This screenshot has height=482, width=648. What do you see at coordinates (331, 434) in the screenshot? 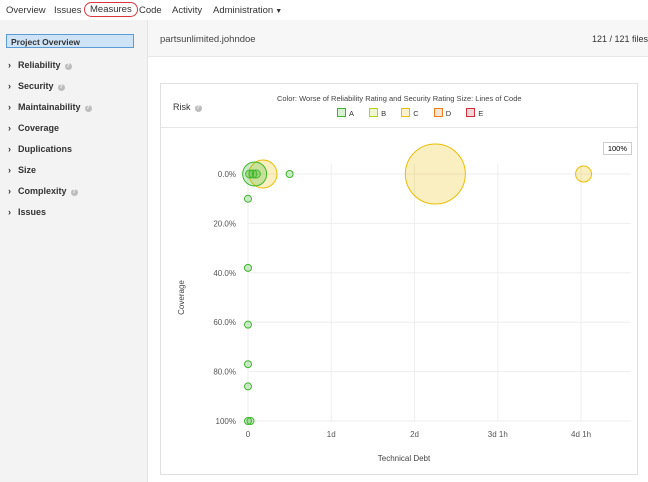
I see `x-tick-label: 1d` at bounding box center [331, 434].